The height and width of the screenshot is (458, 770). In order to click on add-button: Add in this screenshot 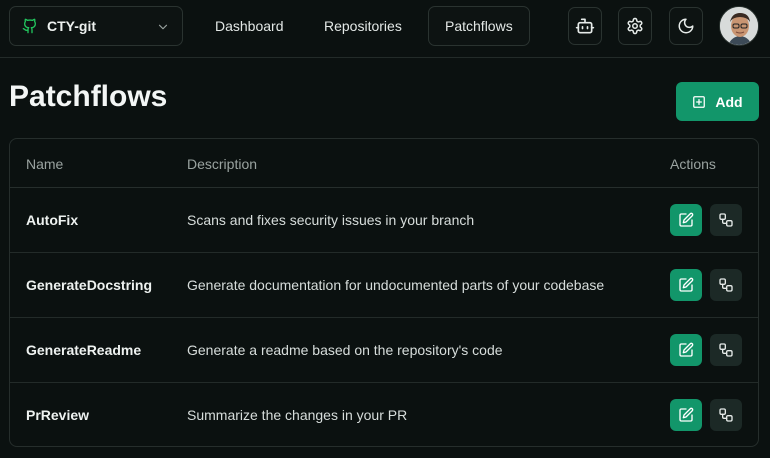, I will do `click(717, 101)`.